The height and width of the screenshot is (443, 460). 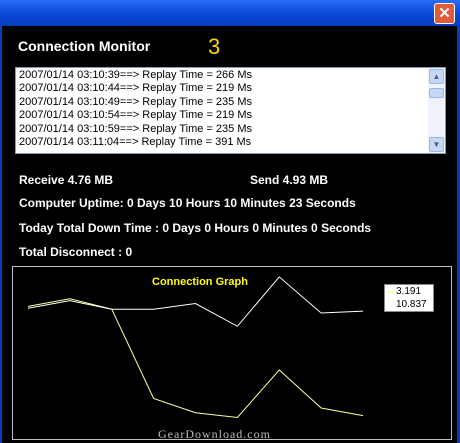 I want to click on close-button: ✕, so click(x=444, y=13).